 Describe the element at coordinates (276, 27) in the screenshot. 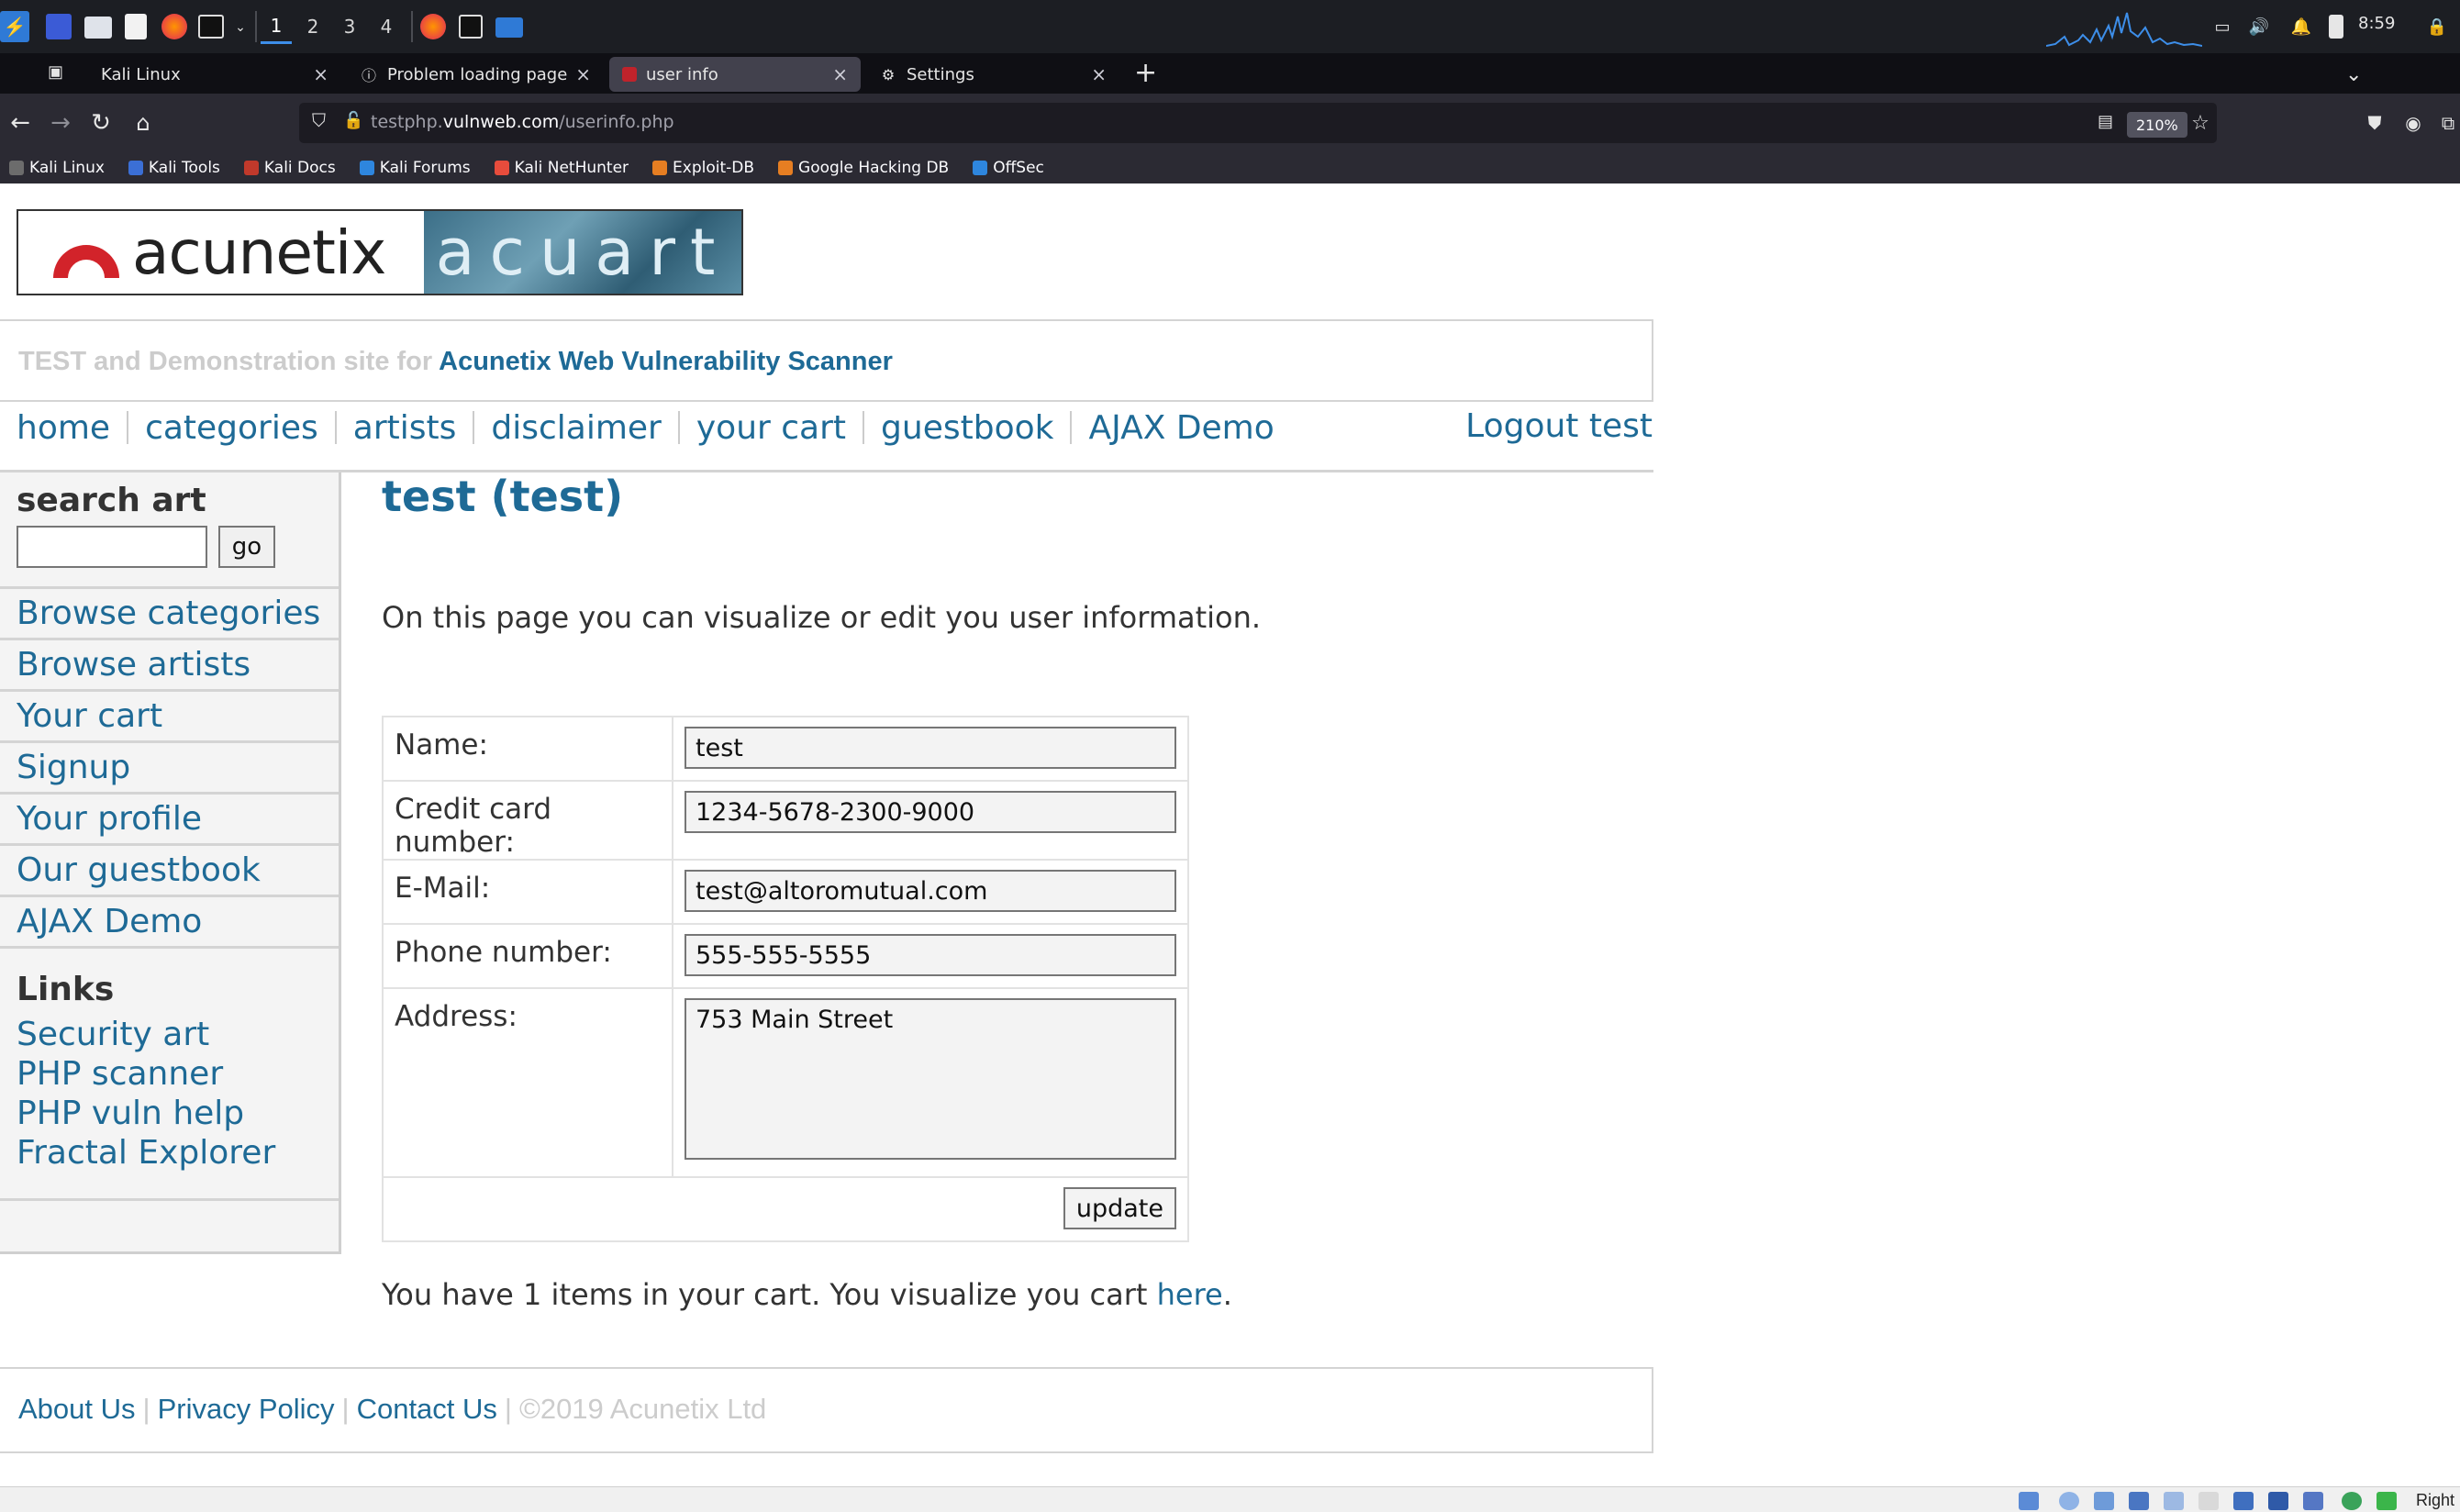

I see `workspace-1: 1` at that location.